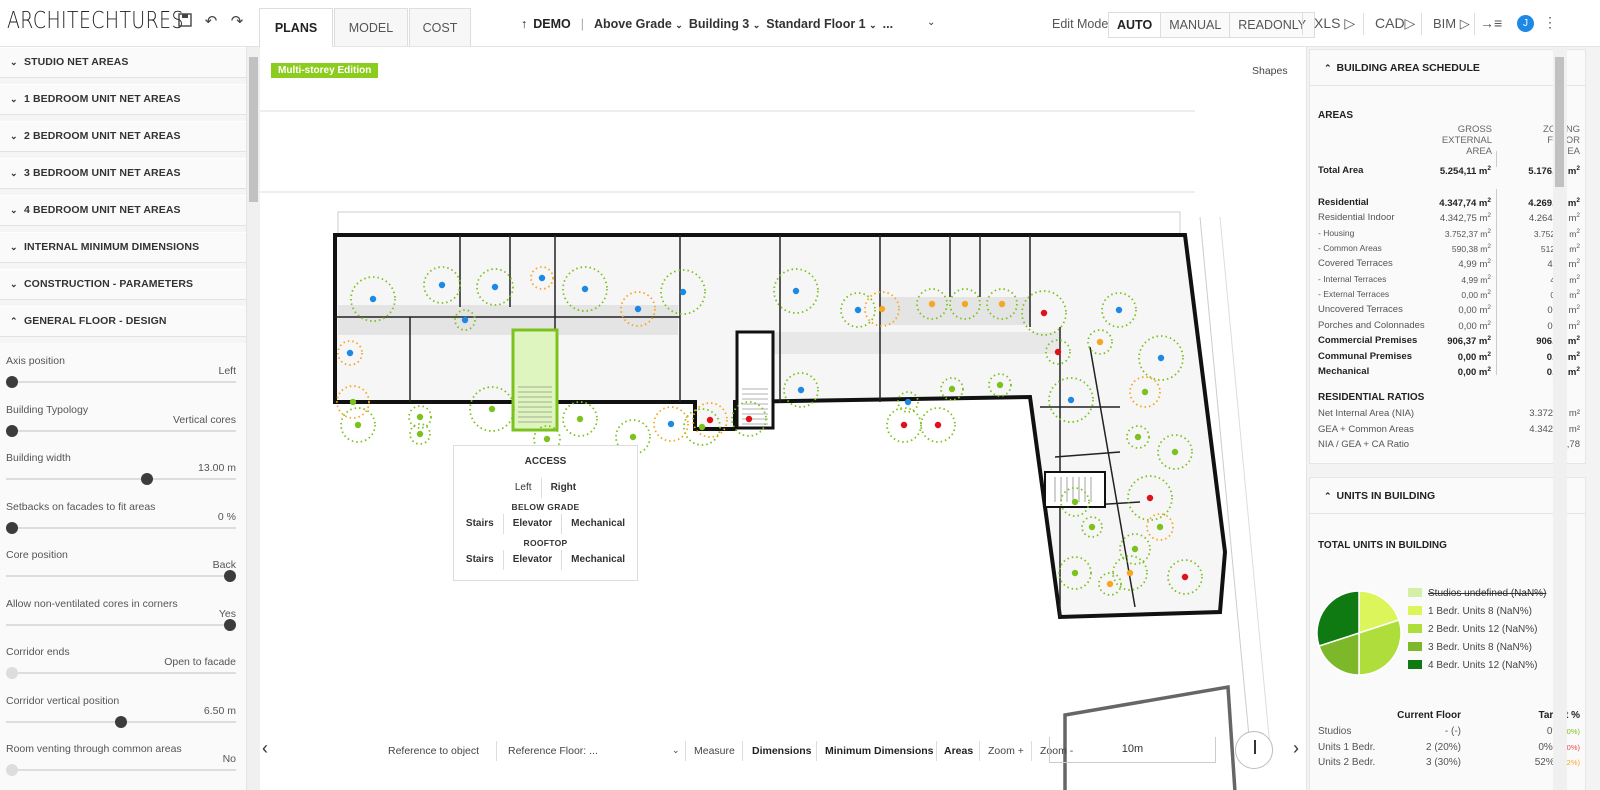 The image size is (1600, 790). Describe the element at coordinates (1451, 24) in the screenshot. I see `export-bim-button: BIM ▷` at that location.